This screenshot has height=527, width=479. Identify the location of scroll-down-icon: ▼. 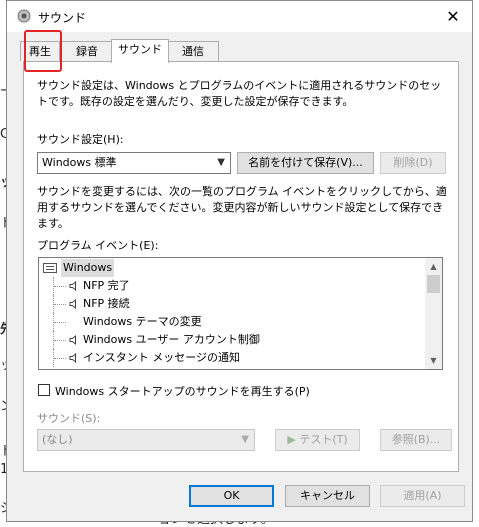
(433, 360).